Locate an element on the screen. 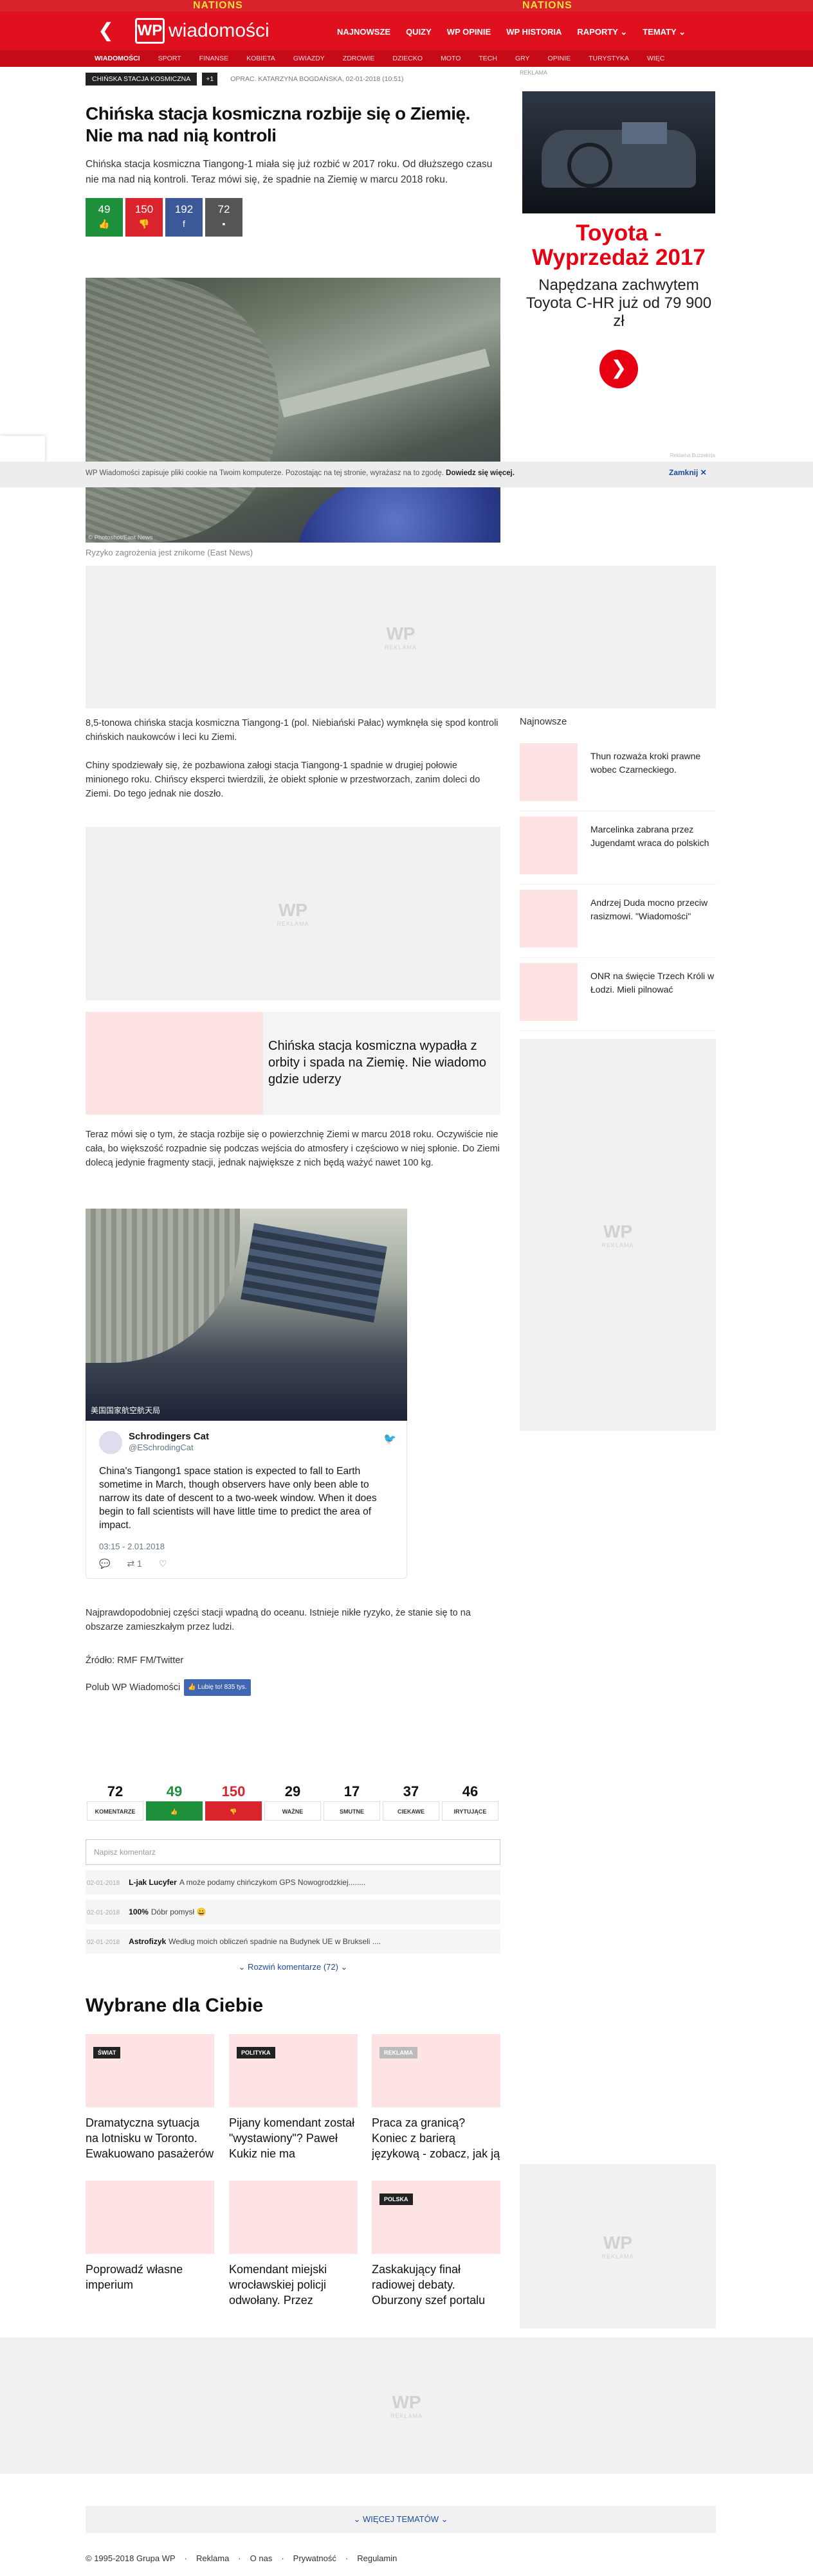 The height and width of the screenshot is (2576, 813). nav-tematy: TEMATY ⌄ is located at coordinates (664, 32).